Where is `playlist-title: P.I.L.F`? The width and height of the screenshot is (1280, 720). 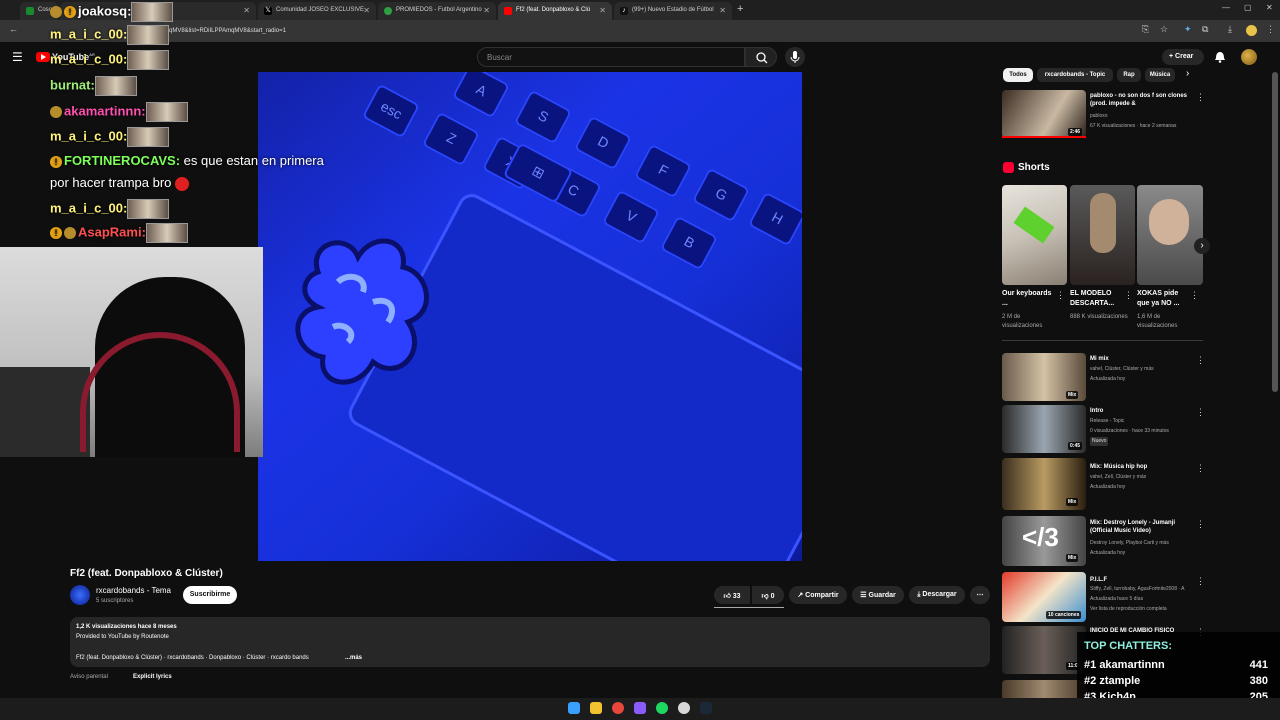 playlist-title: P.I.L.F is located at coordinates (1140, 580).